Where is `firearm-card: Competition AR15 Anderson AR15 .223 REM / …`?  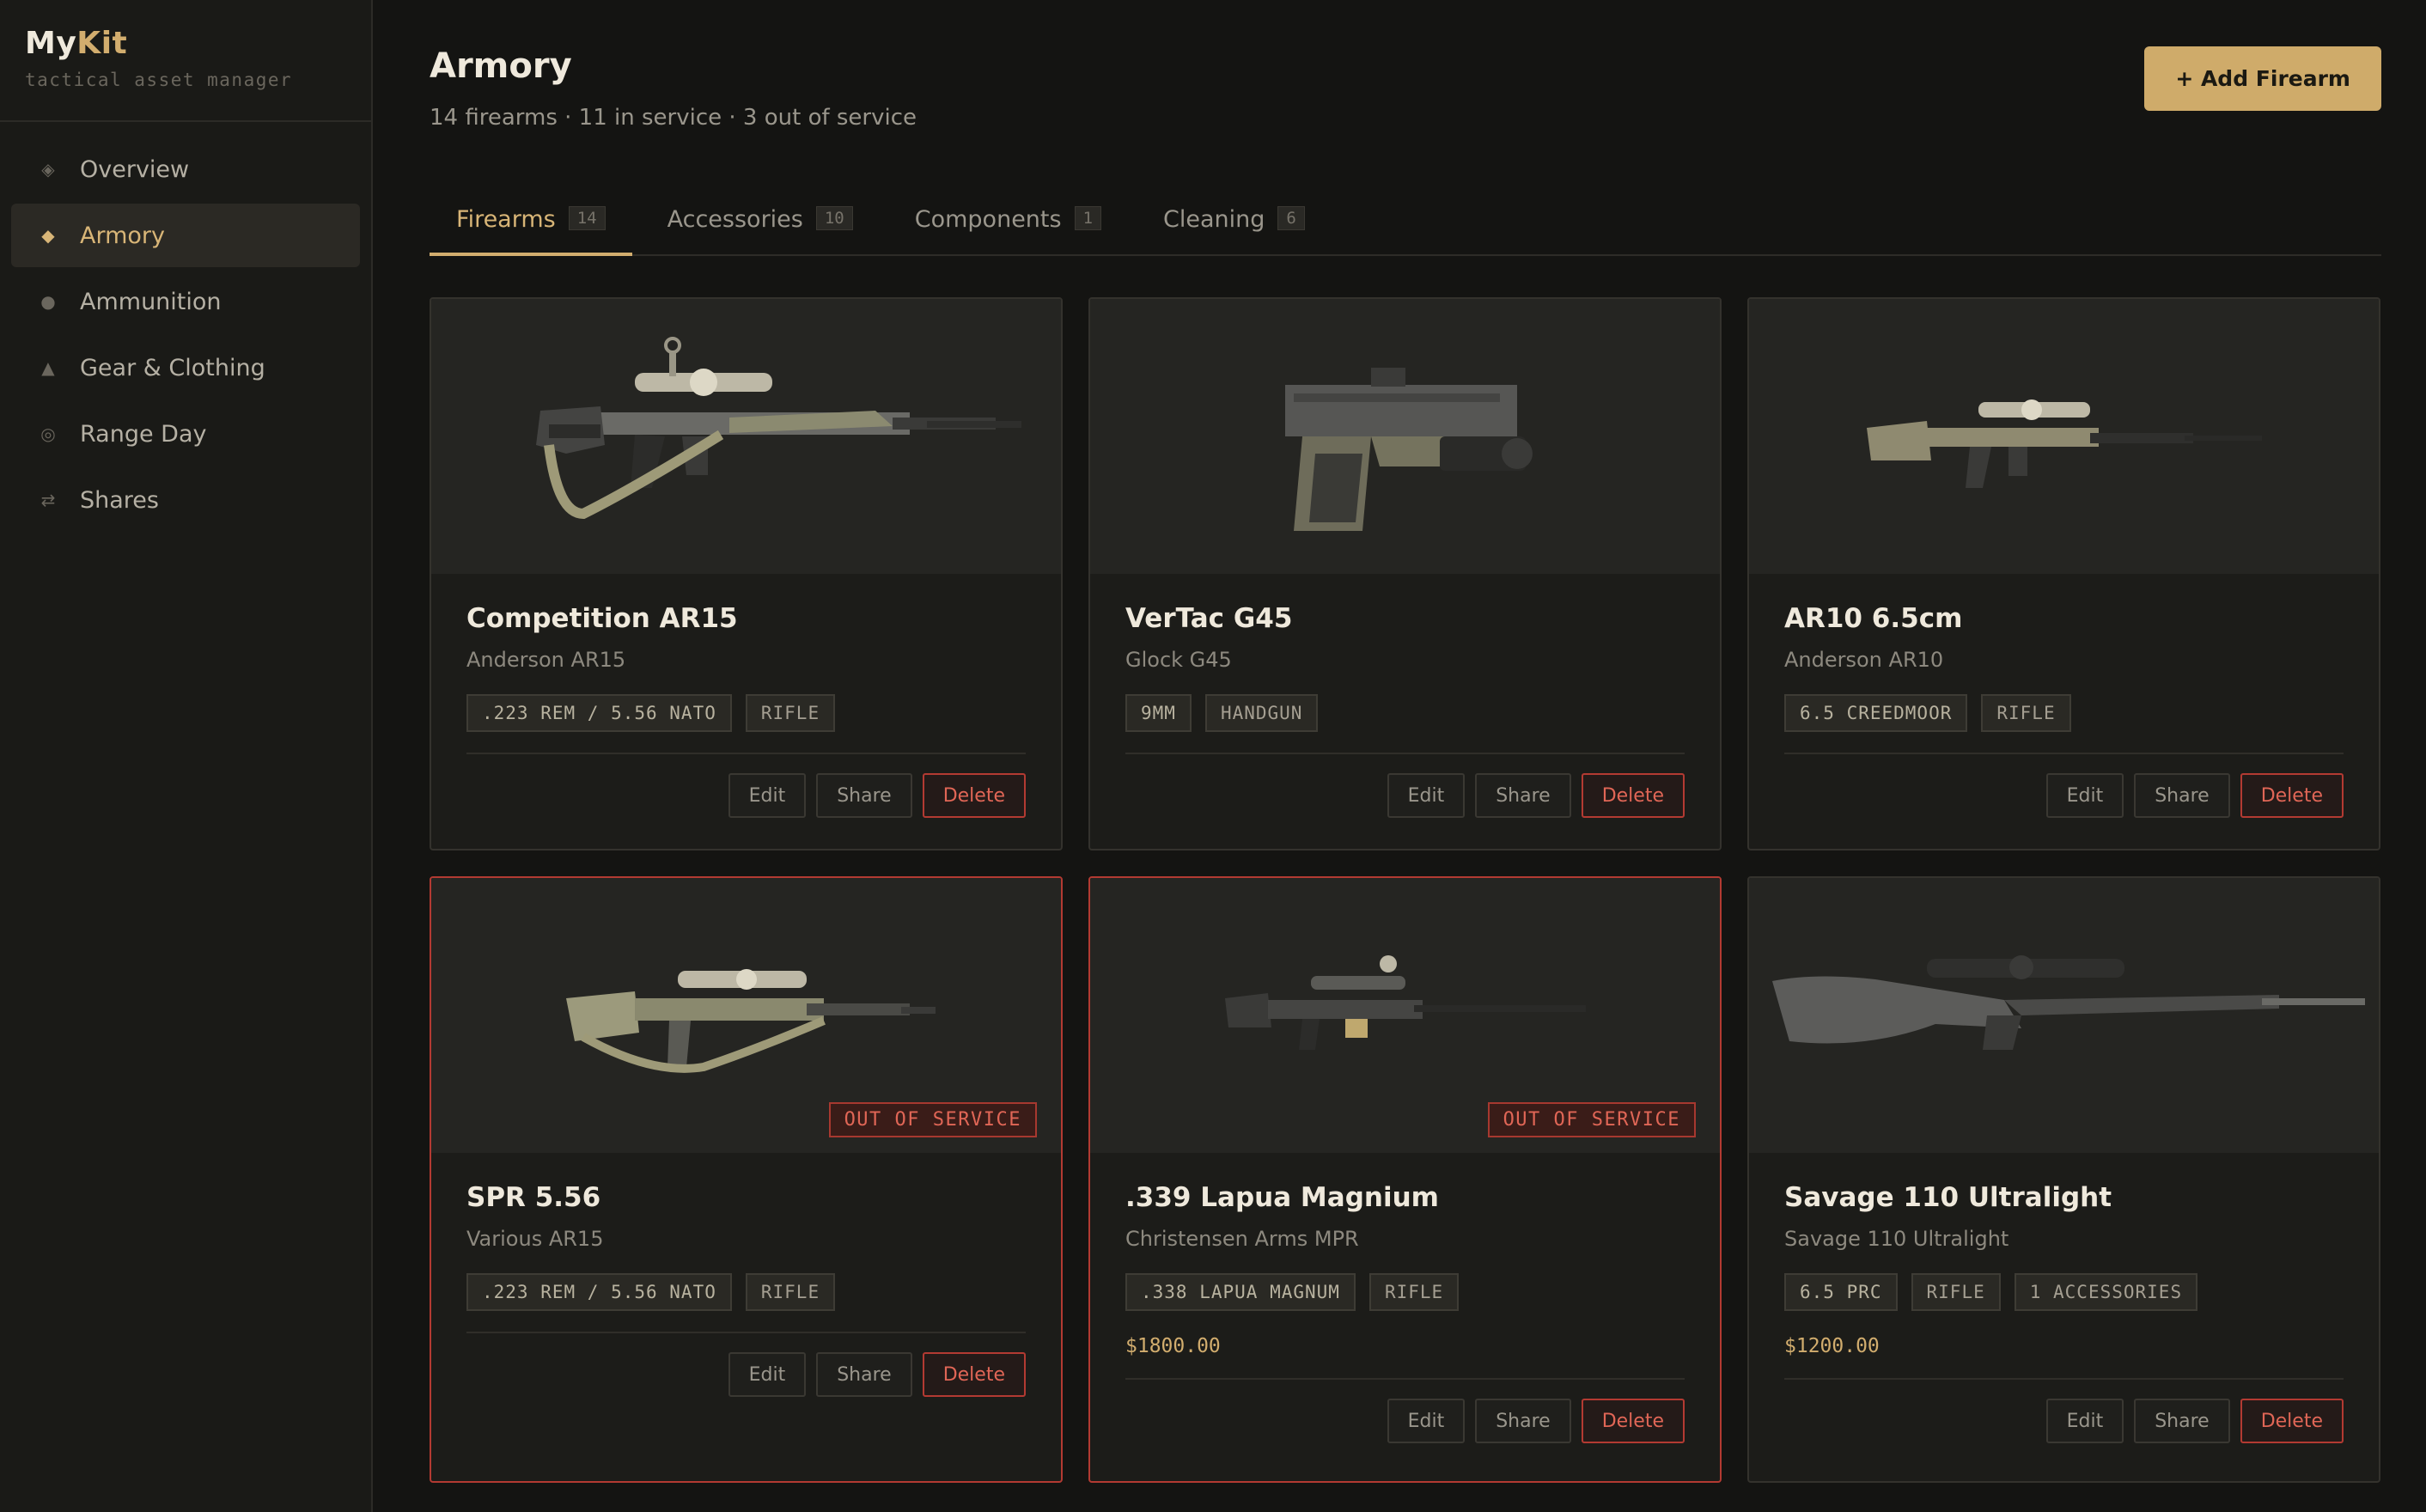
firearm-card: Competition AR15 Anderson AR15 .223 REM / … is located at coordinates (746, 573).